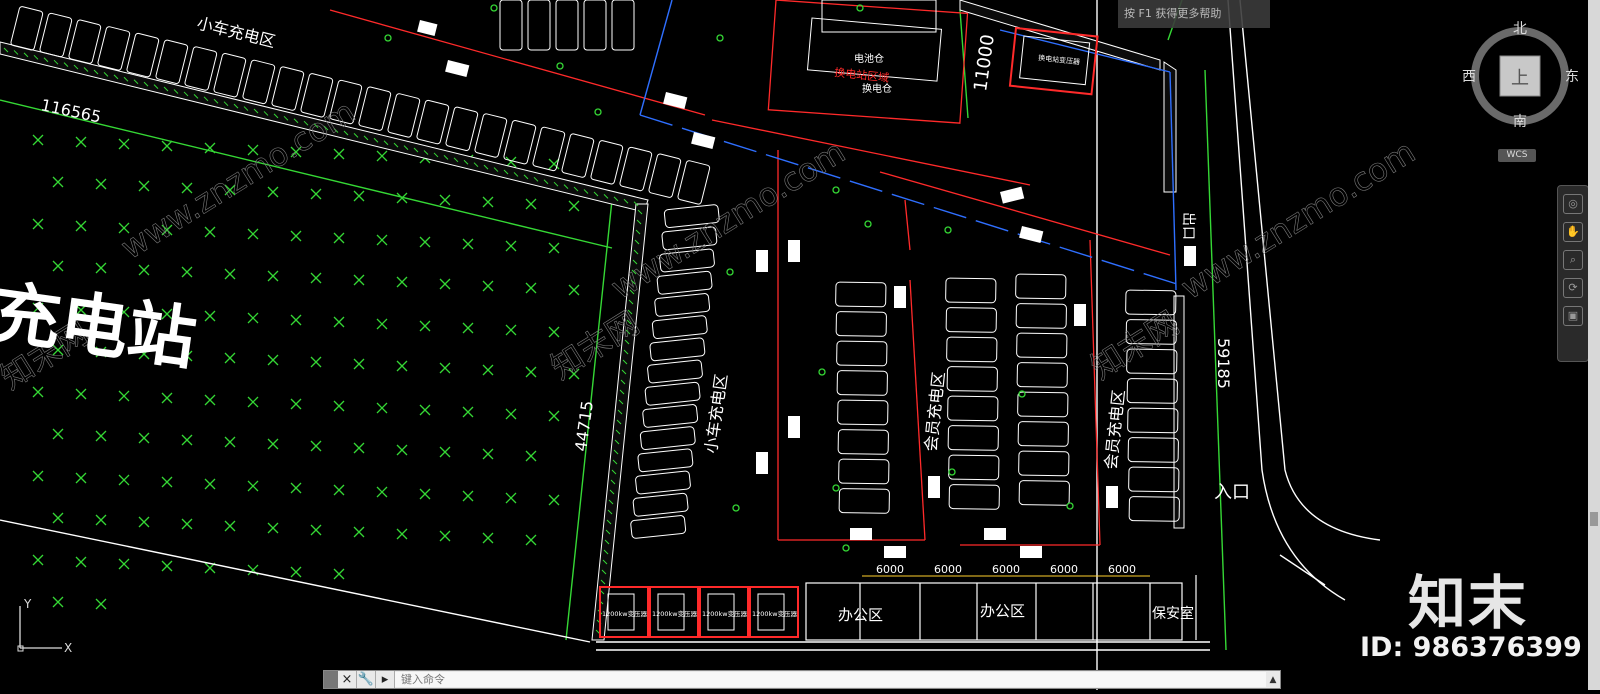  I want to click on label-left-zone: 小车充电区, so click(716, 414).